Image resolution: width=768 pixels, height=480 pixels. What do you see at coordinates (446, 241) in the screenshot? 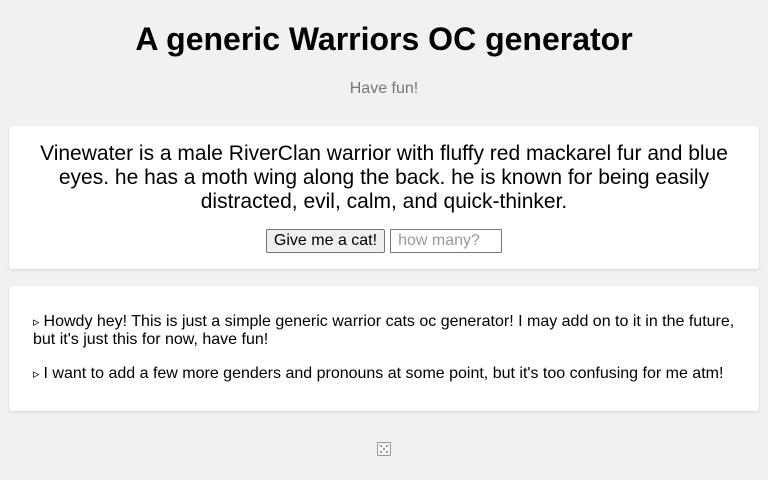
I see `how-many-input` at bounding box center [446, 241].